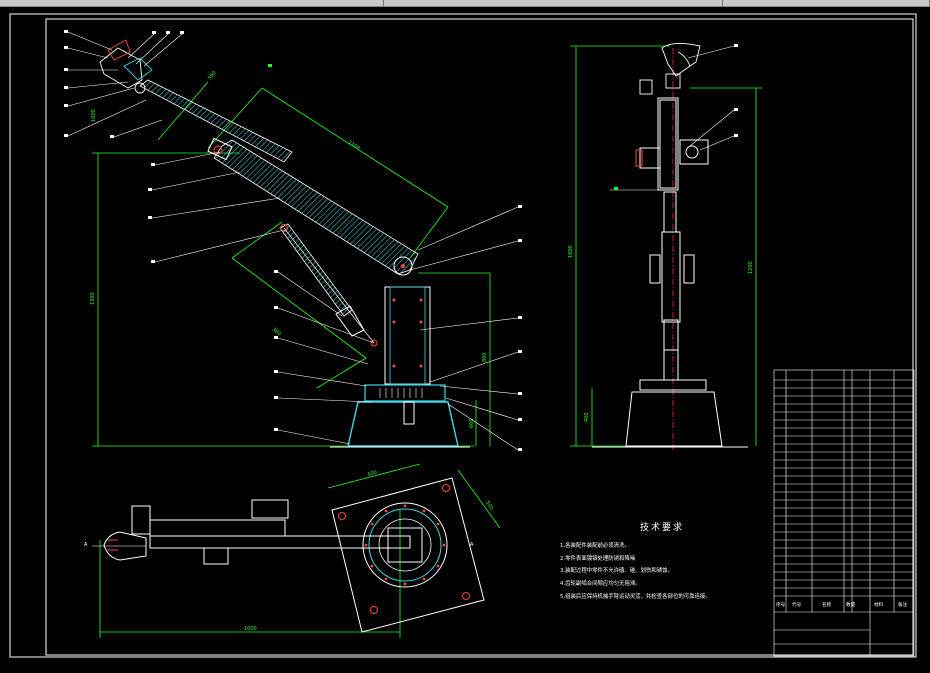 This screenshot has width=930, height=673. What do you see at coordinates (616, 571) in the screenshot?
I see `tech-req-note: 3.装配过程中零件不允许磕、碰、划伤和锈蚀。` at bounding box center [616, 571].